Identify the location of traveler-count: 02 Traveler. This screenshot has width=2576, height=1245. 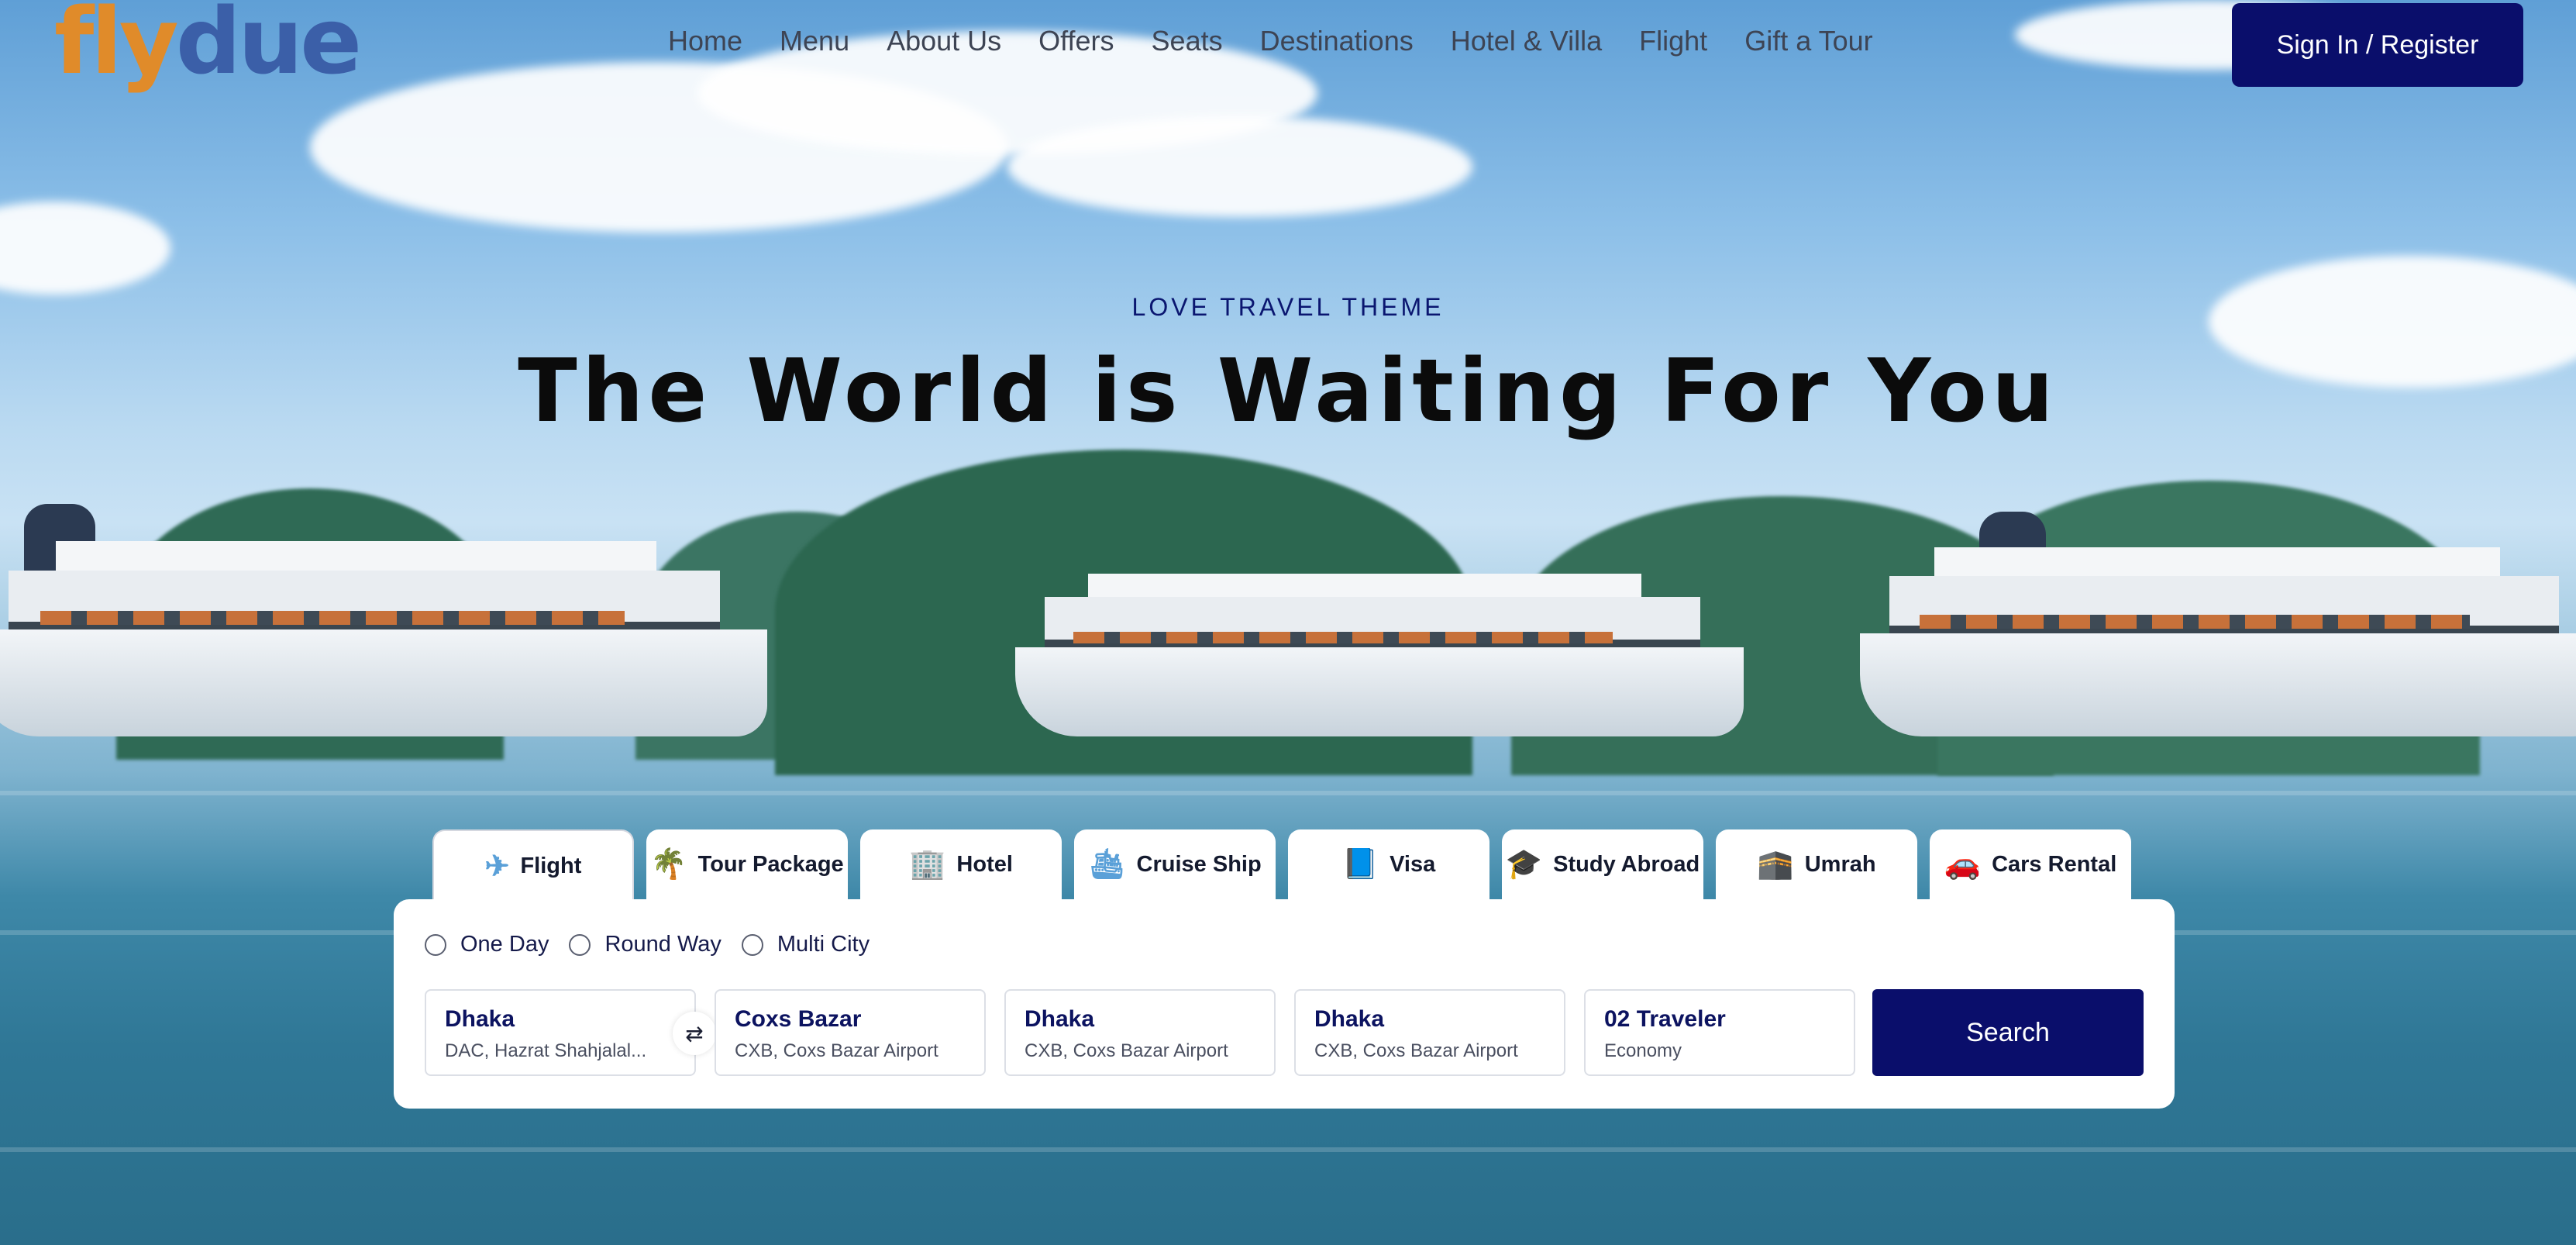
(1665, 1019).